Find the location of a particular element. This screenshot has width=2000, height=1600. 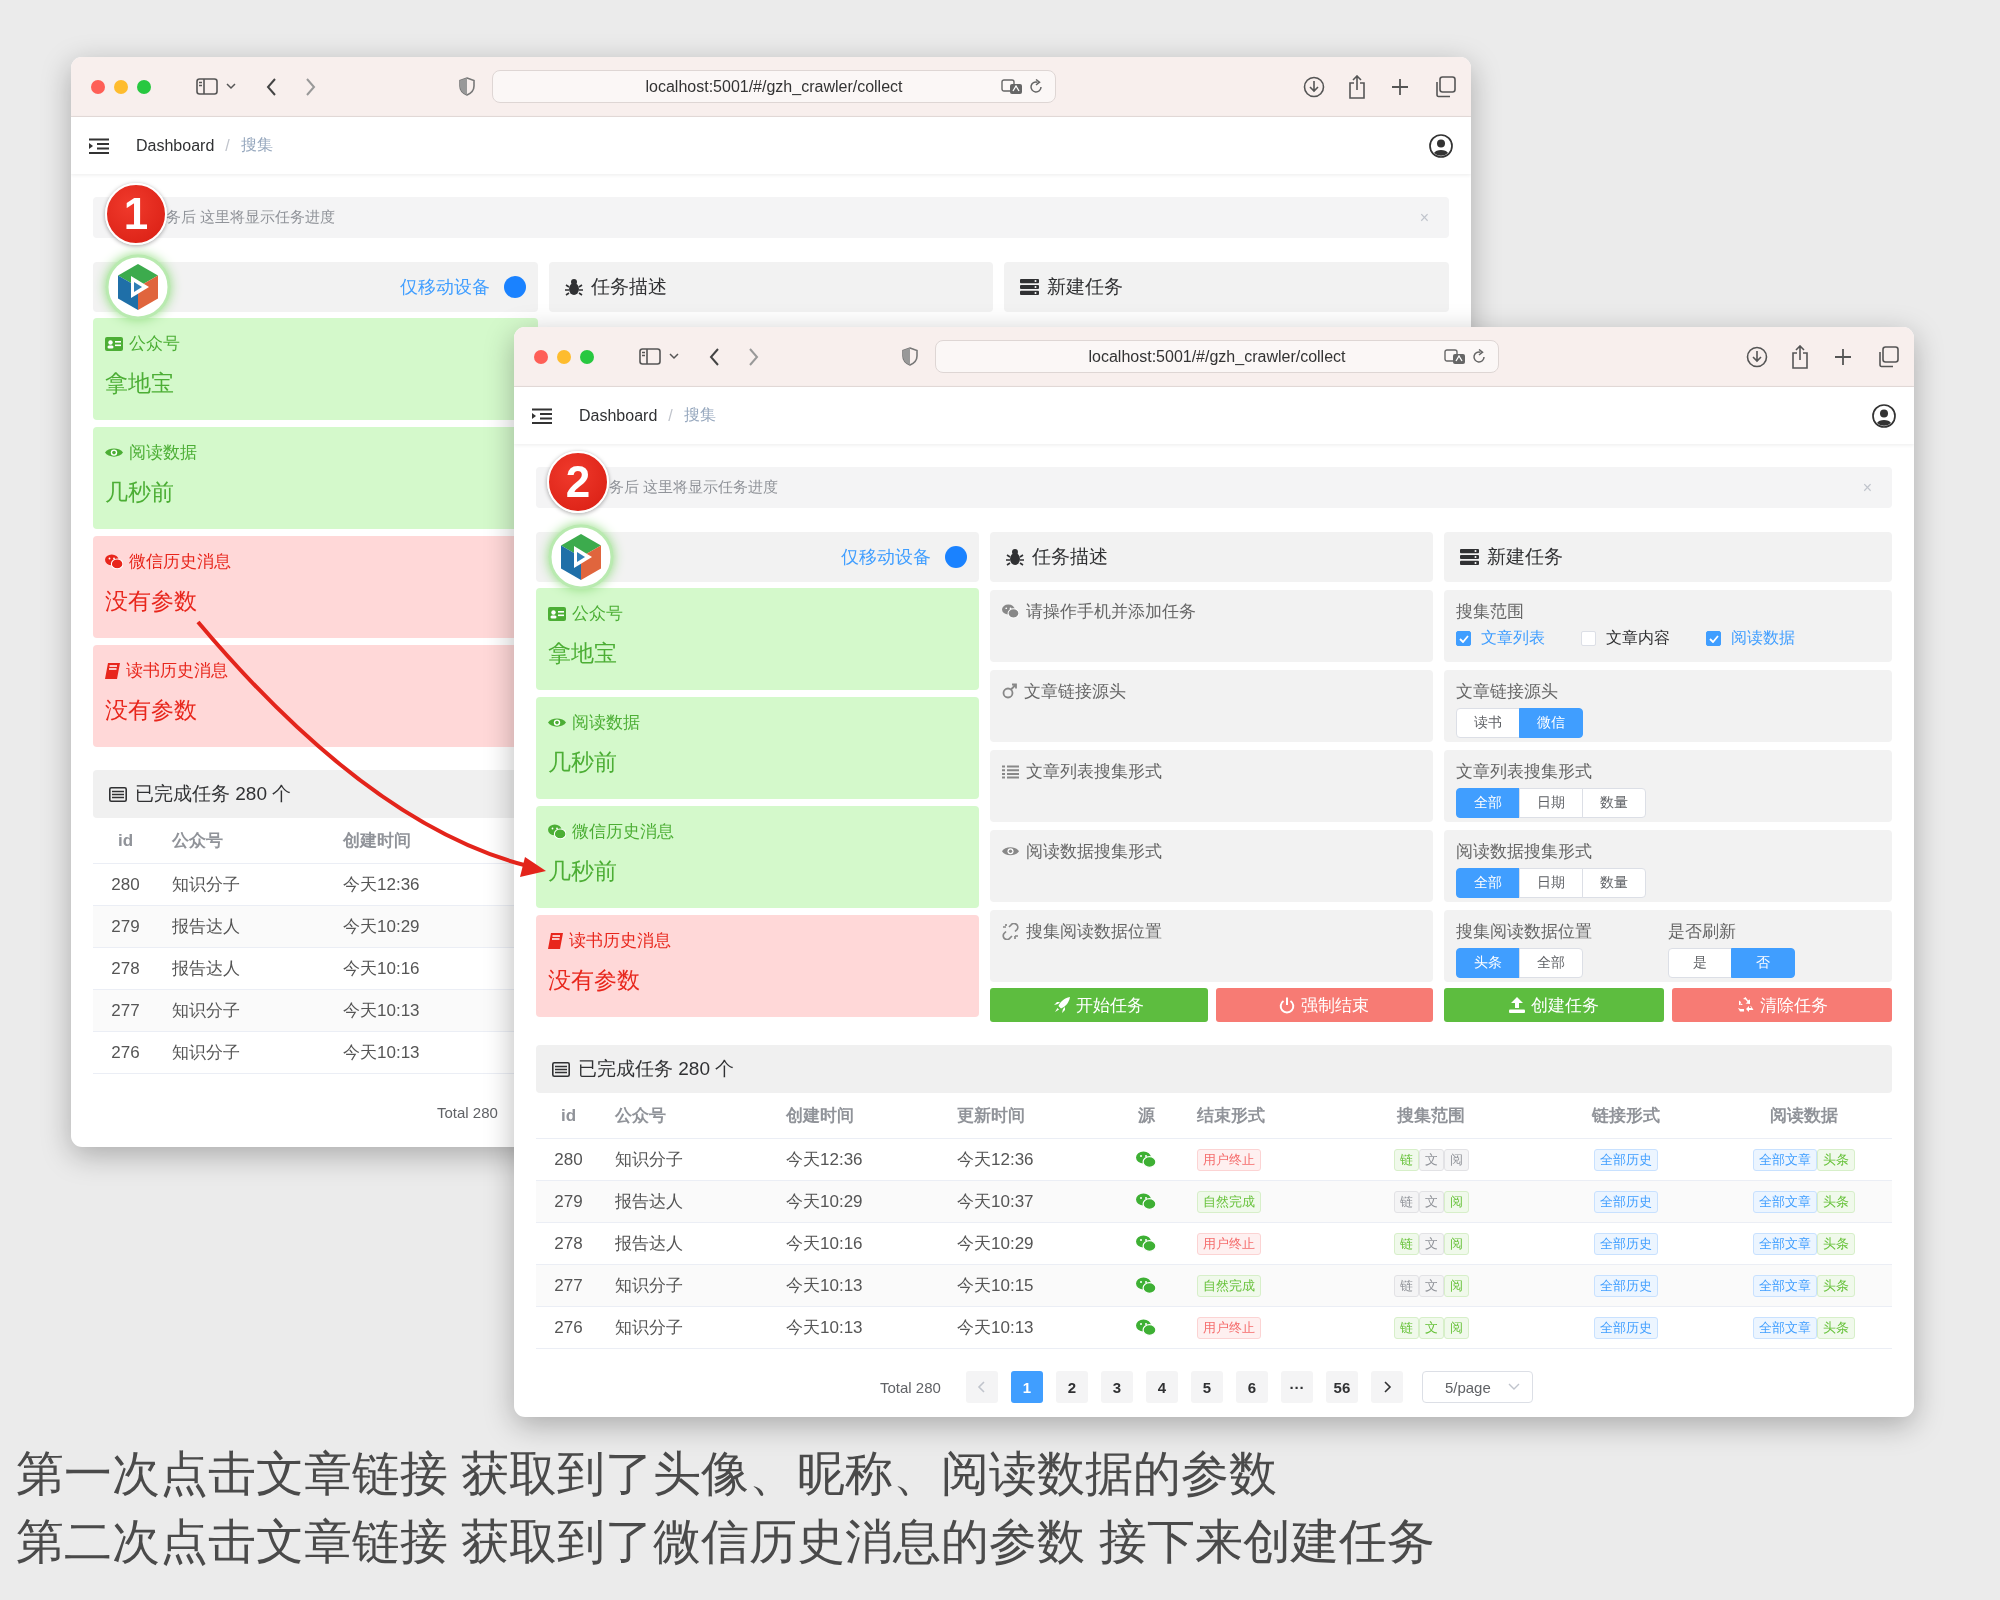

table-cell: 278 is located at coordinates (125, 968).